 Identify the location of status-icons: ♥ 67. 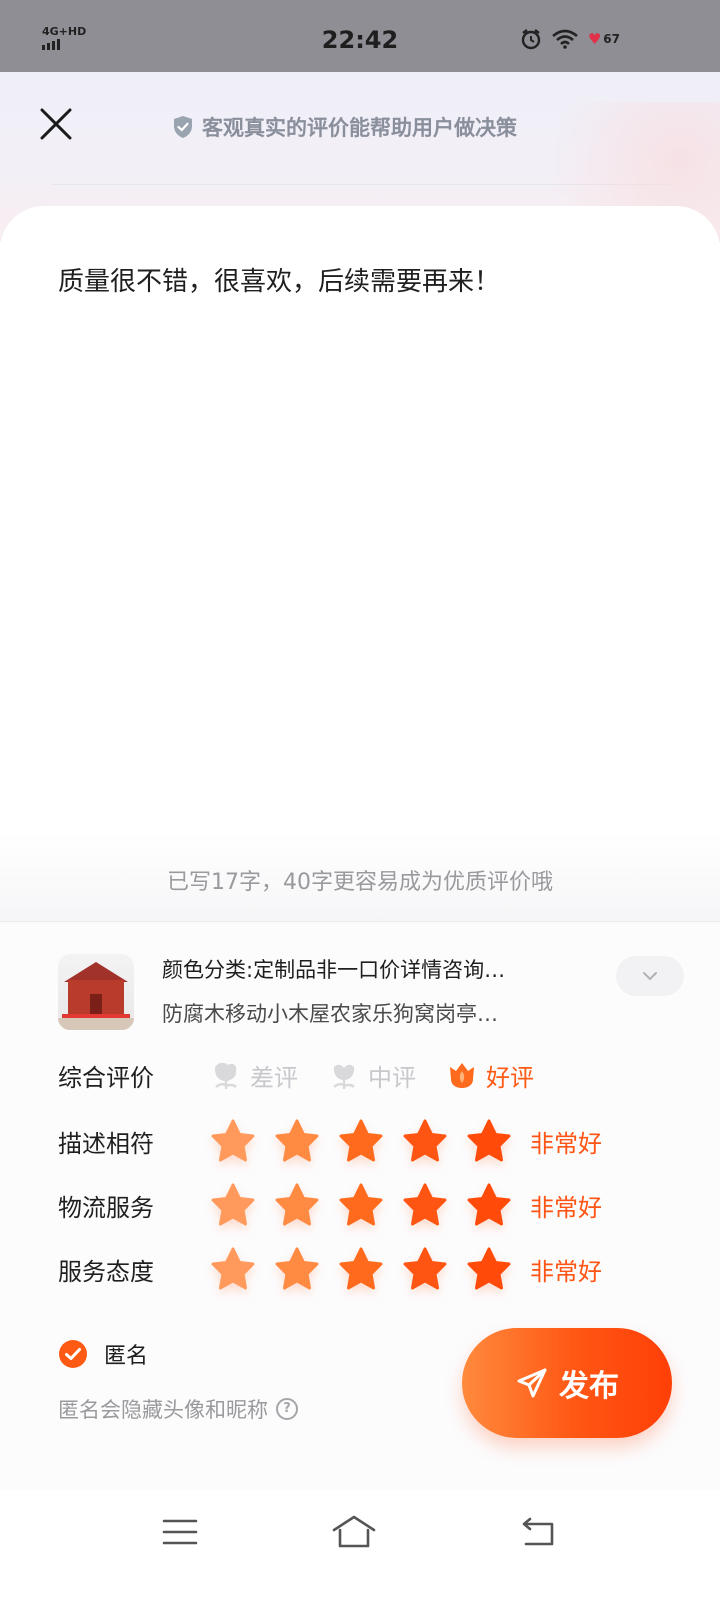
(570, 39).